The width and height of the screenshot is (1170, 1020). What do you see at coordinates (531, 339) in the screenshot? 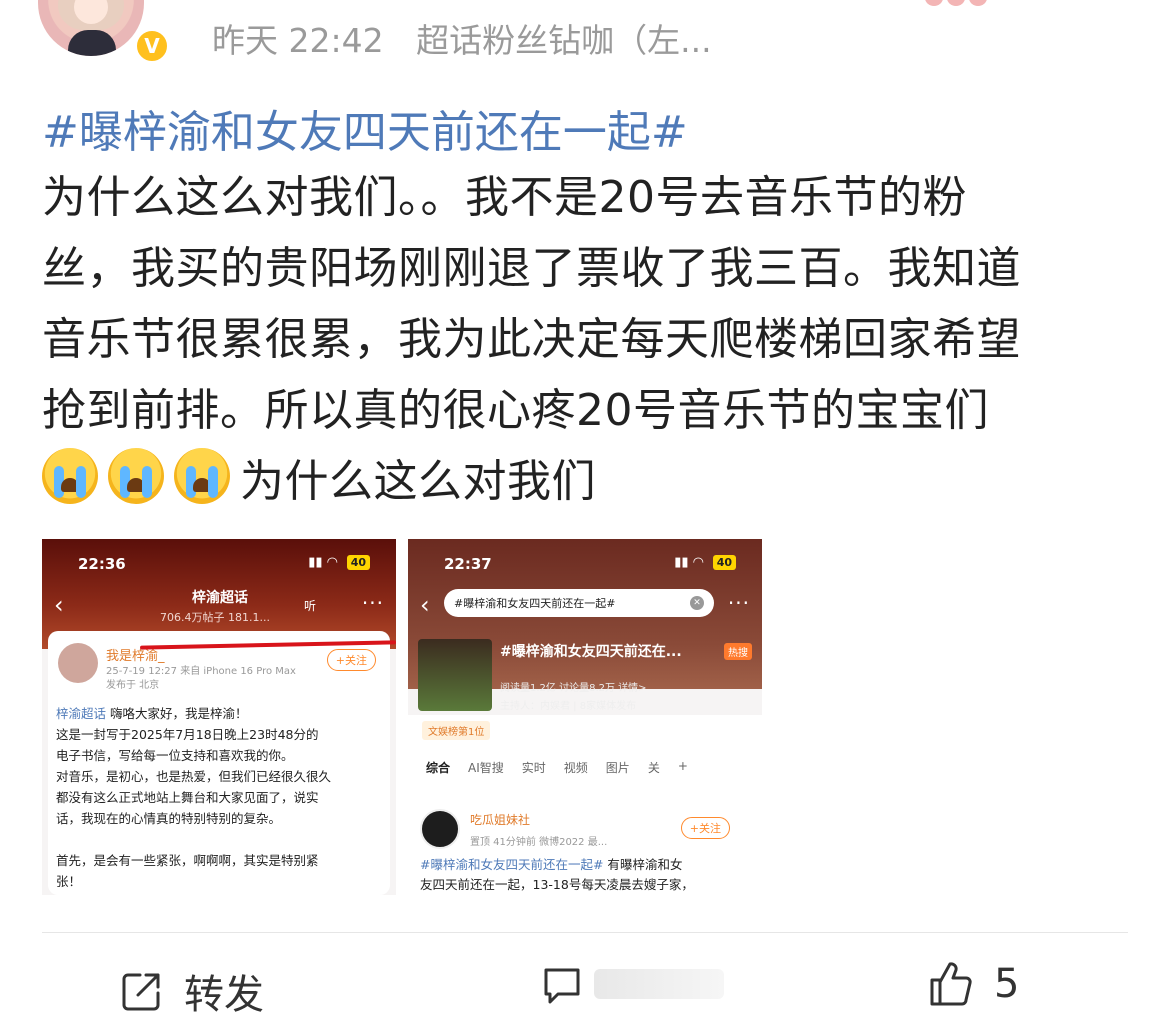
I see `post-line-3: 音乐节很累很累，我为此决定每天爬楼梯回家希望` at bounding box center [531, 339].